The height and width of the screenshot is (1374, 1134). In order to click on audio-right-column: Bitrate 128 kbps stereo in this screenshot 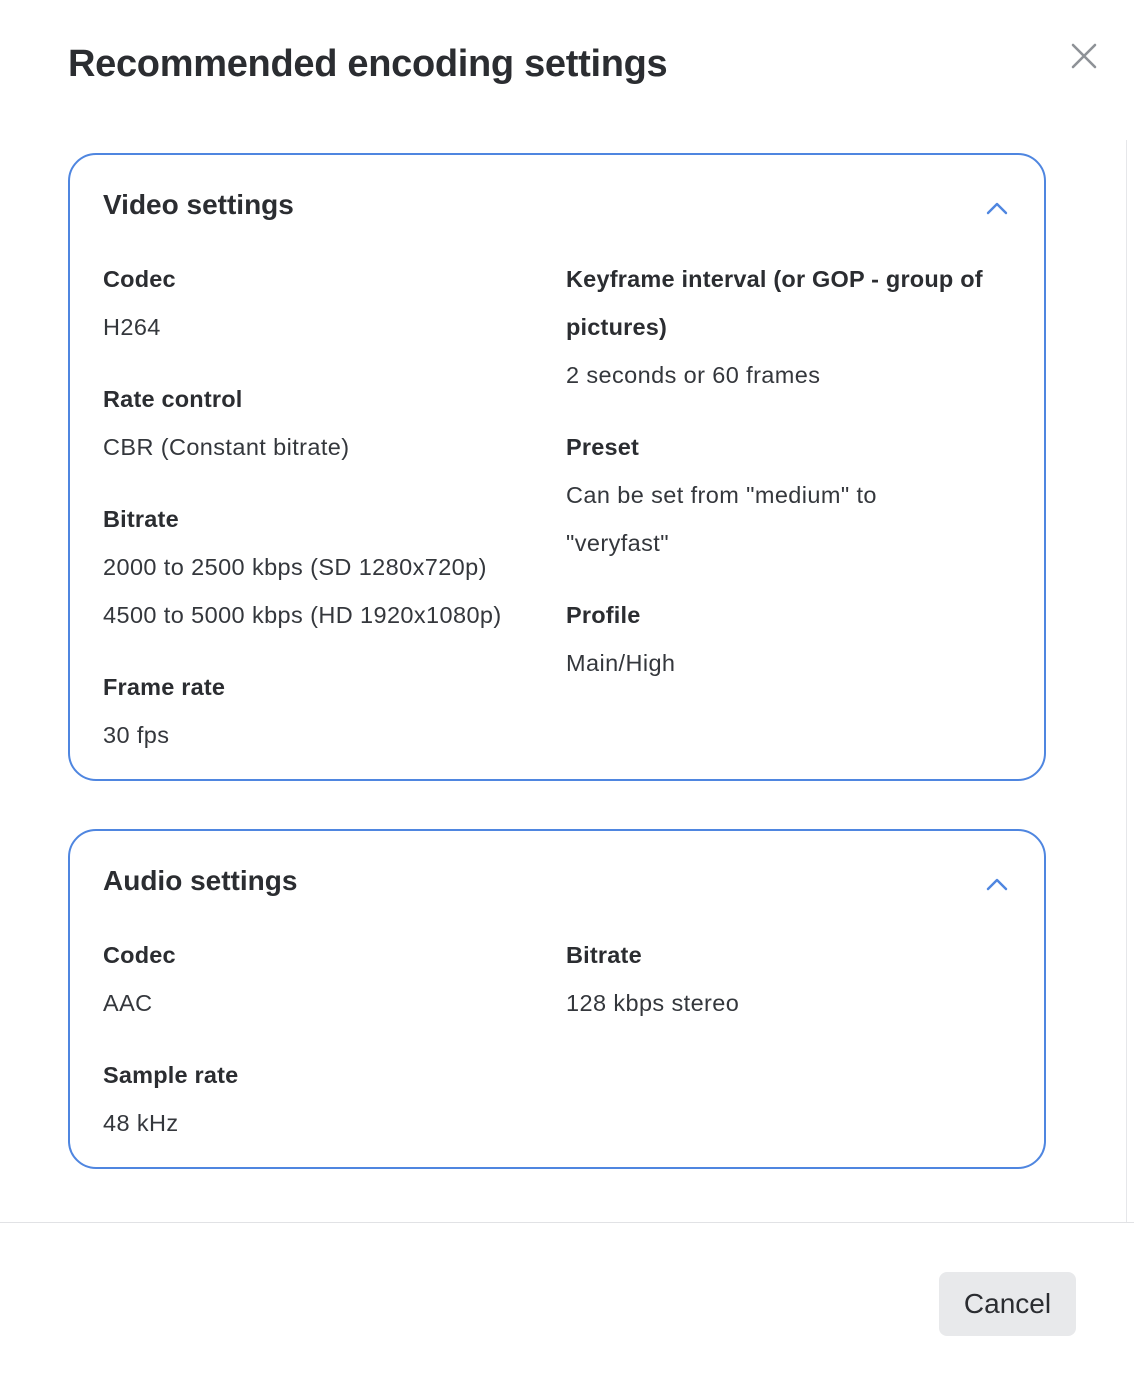, I will do `click(791, 991)`.